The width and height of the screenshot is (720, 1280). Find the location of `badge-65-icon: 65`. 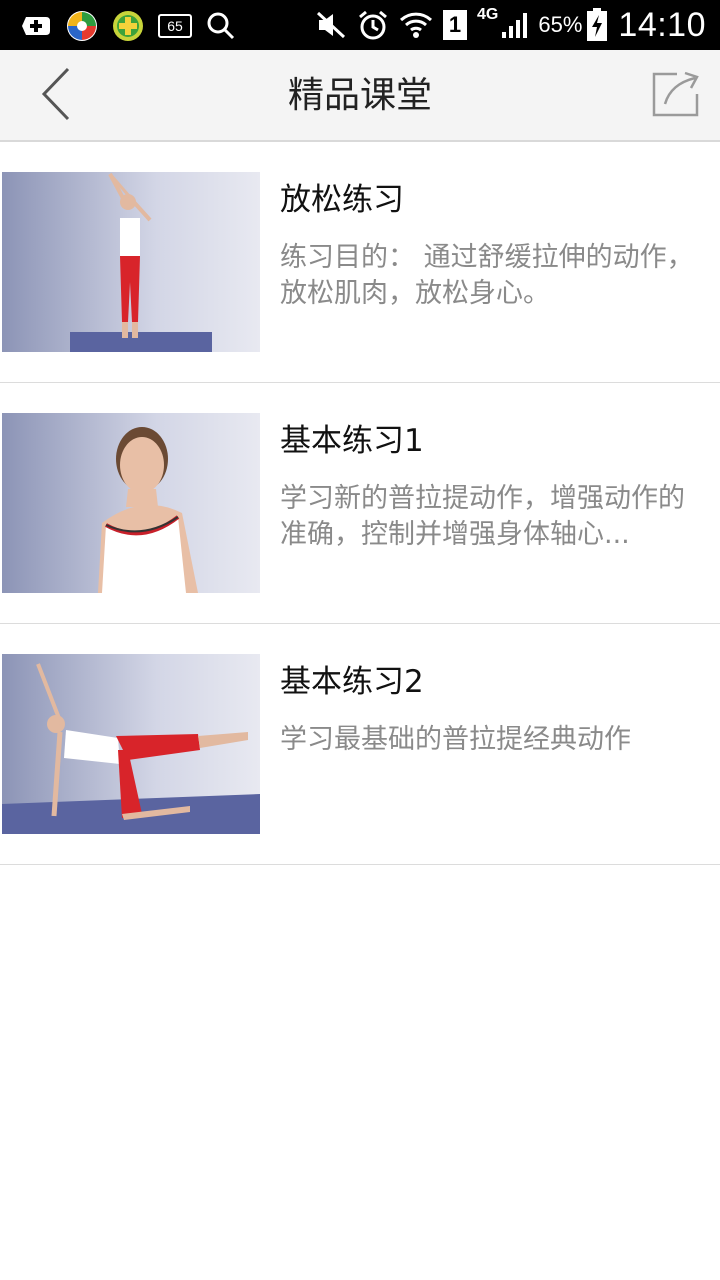

badge-65-icon: 65 is located at coordinates (175, 26).